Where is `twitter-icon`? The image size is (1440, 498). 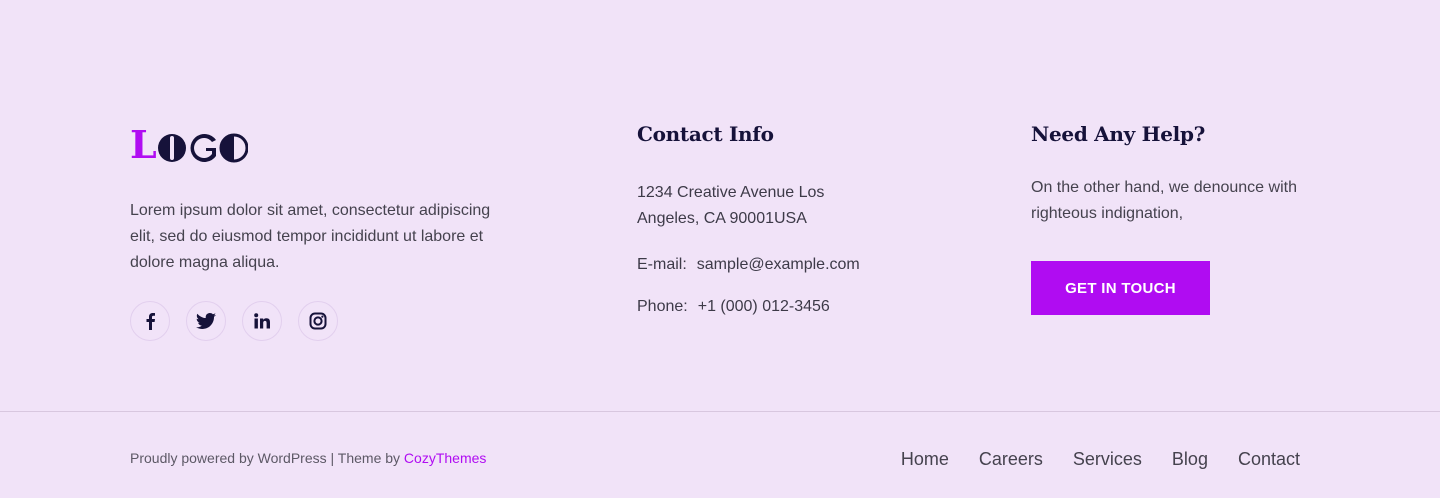
twitter-icon is located at coordinates (206, 321).